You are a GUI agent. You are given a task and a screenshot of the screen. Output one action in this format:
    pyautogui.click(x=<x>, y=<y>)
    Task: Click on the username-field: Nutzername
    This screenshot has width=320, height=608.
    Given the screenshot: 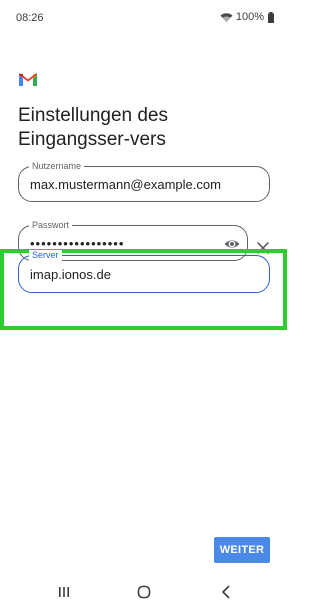 What is the action you would take?
    pyautogui.click(x=144, y=181)
    